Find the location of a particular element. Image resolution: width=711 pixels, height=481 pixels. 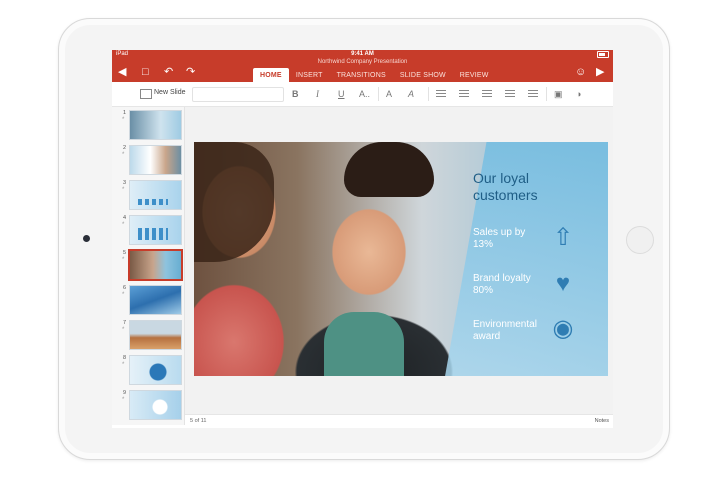

shapes-icon: ◑ is located at coordinates (578, 94).